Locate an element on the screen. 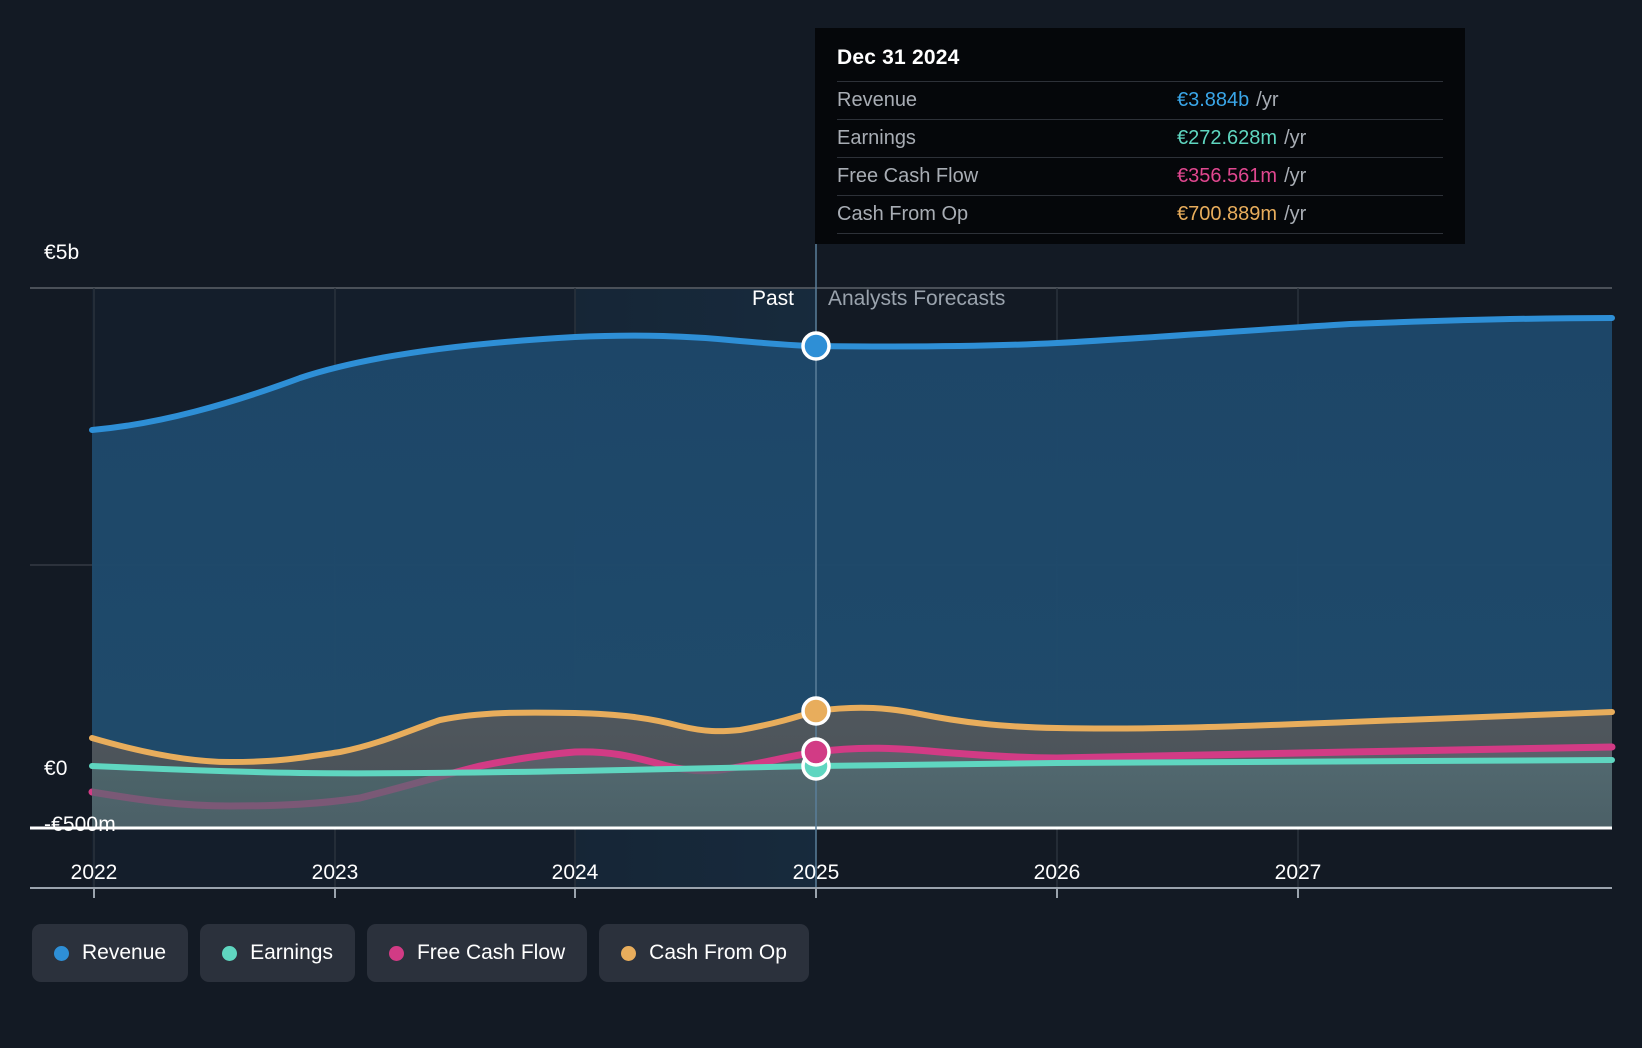 Image resolution: width=1642 pixels, height=1048 pixels. x-axis-label-2023: 2023 is located at coordinates (335, 872).